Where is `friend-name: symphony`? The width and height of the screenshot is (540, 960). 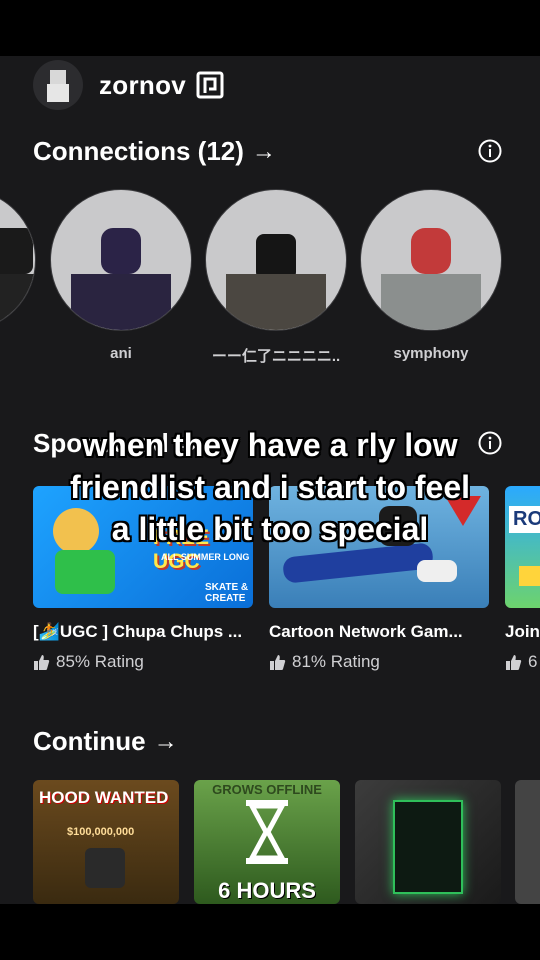 friend-name: symphony is located at coordinates (431, 353).